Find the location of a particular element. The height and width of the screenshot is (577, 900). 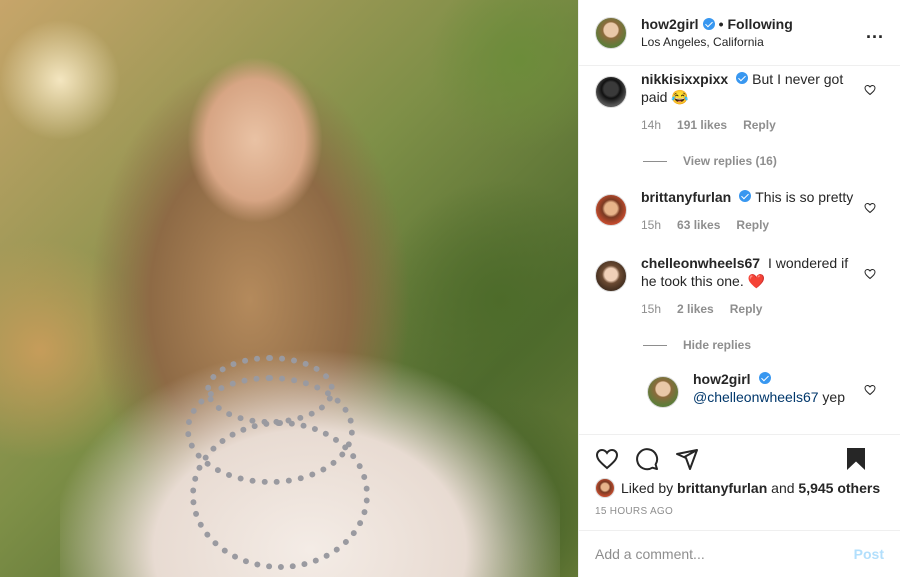

comment-likes: 2 likes is located at coordinates (695, 309).